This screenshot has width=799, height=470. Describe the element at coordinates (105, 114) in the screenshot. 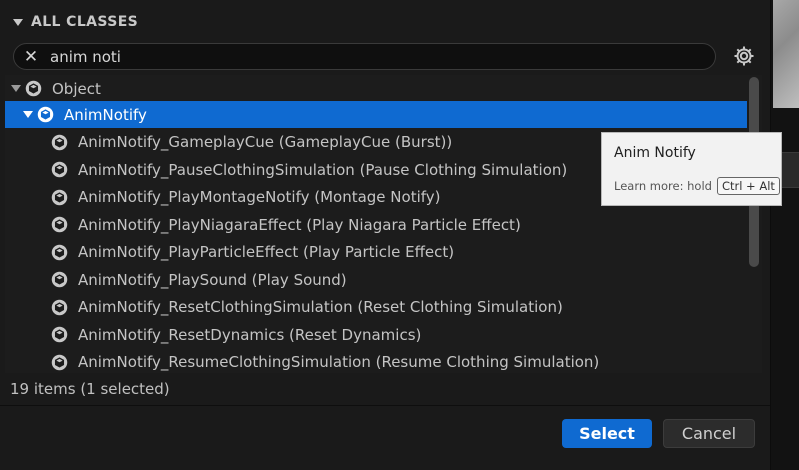

I see `tree-node-label: AnimNotify` at that location.